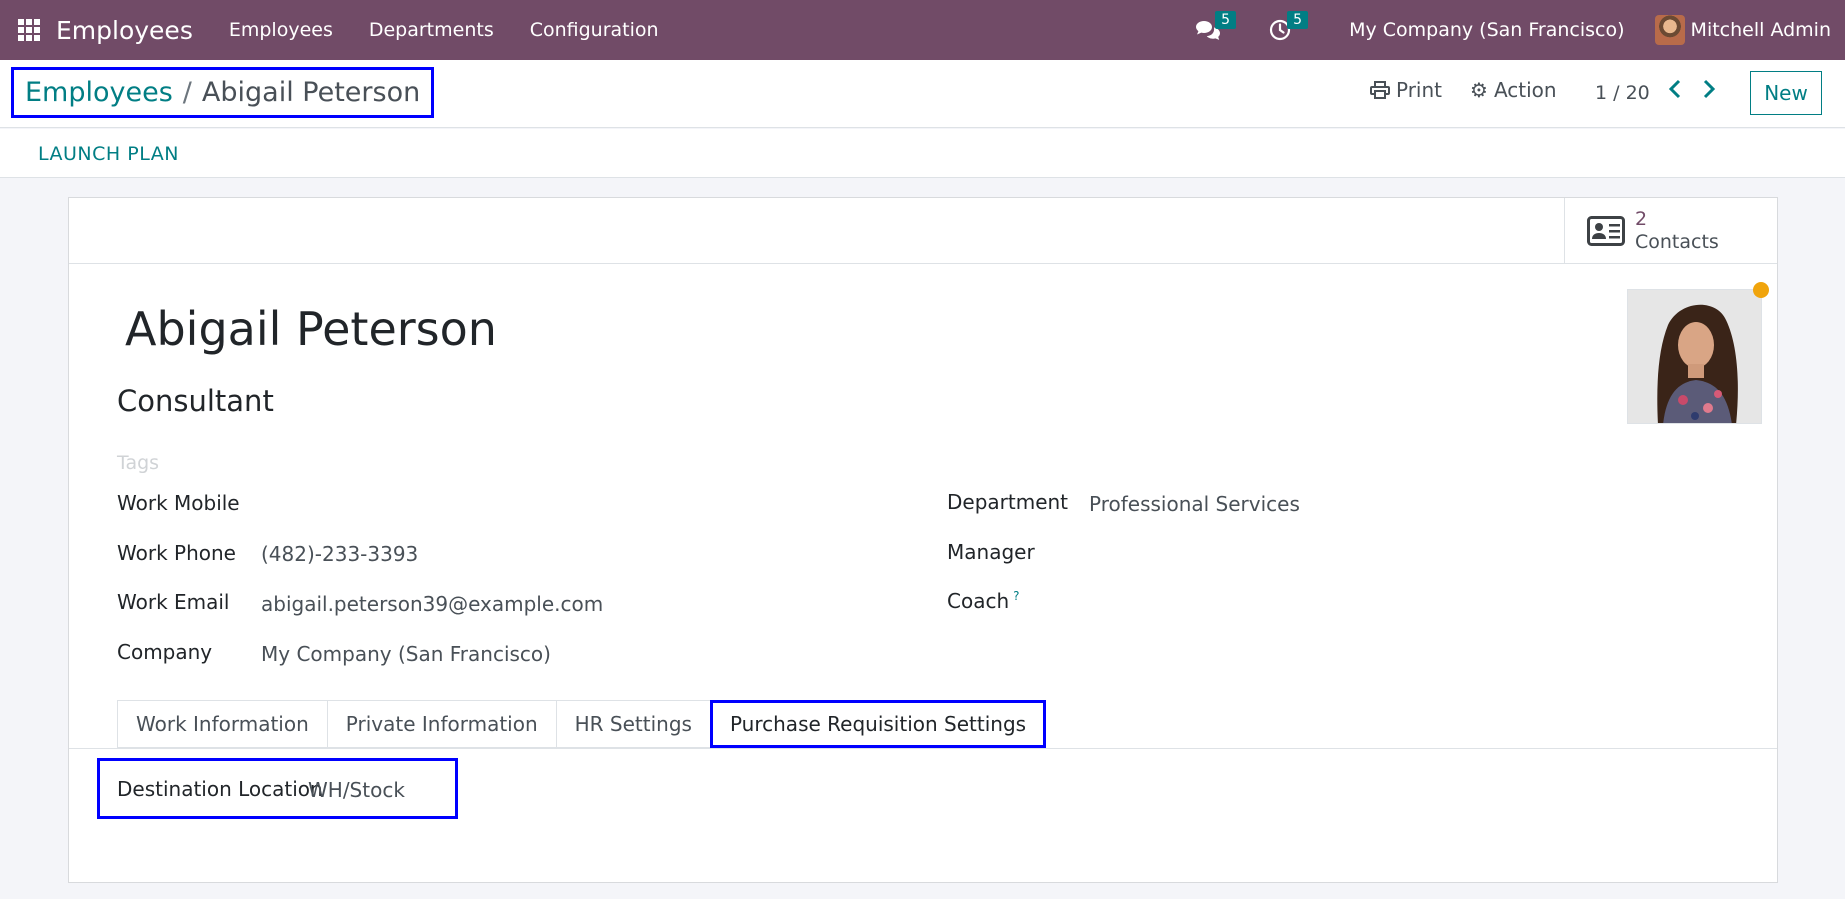 The height and width of the screenshot is (899, 1845). What do you see at coordinates (923, 748) in the screenshot?
I see `tabs-divider` at bounding box center [923, 748].